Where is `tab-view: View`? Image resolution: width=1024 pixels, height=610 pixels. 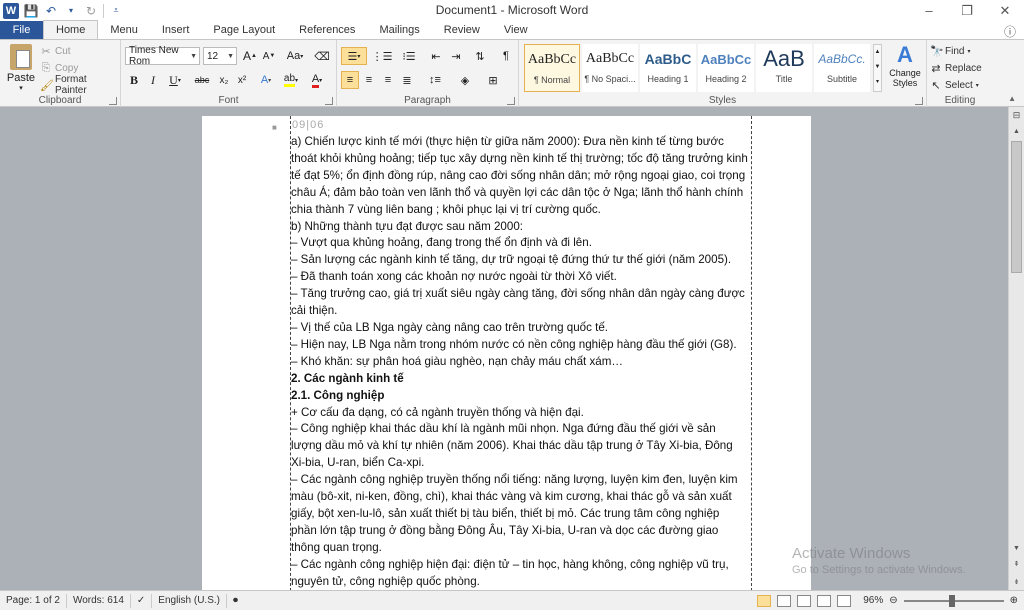
tab-view: View is located at coordinates (516, 30).